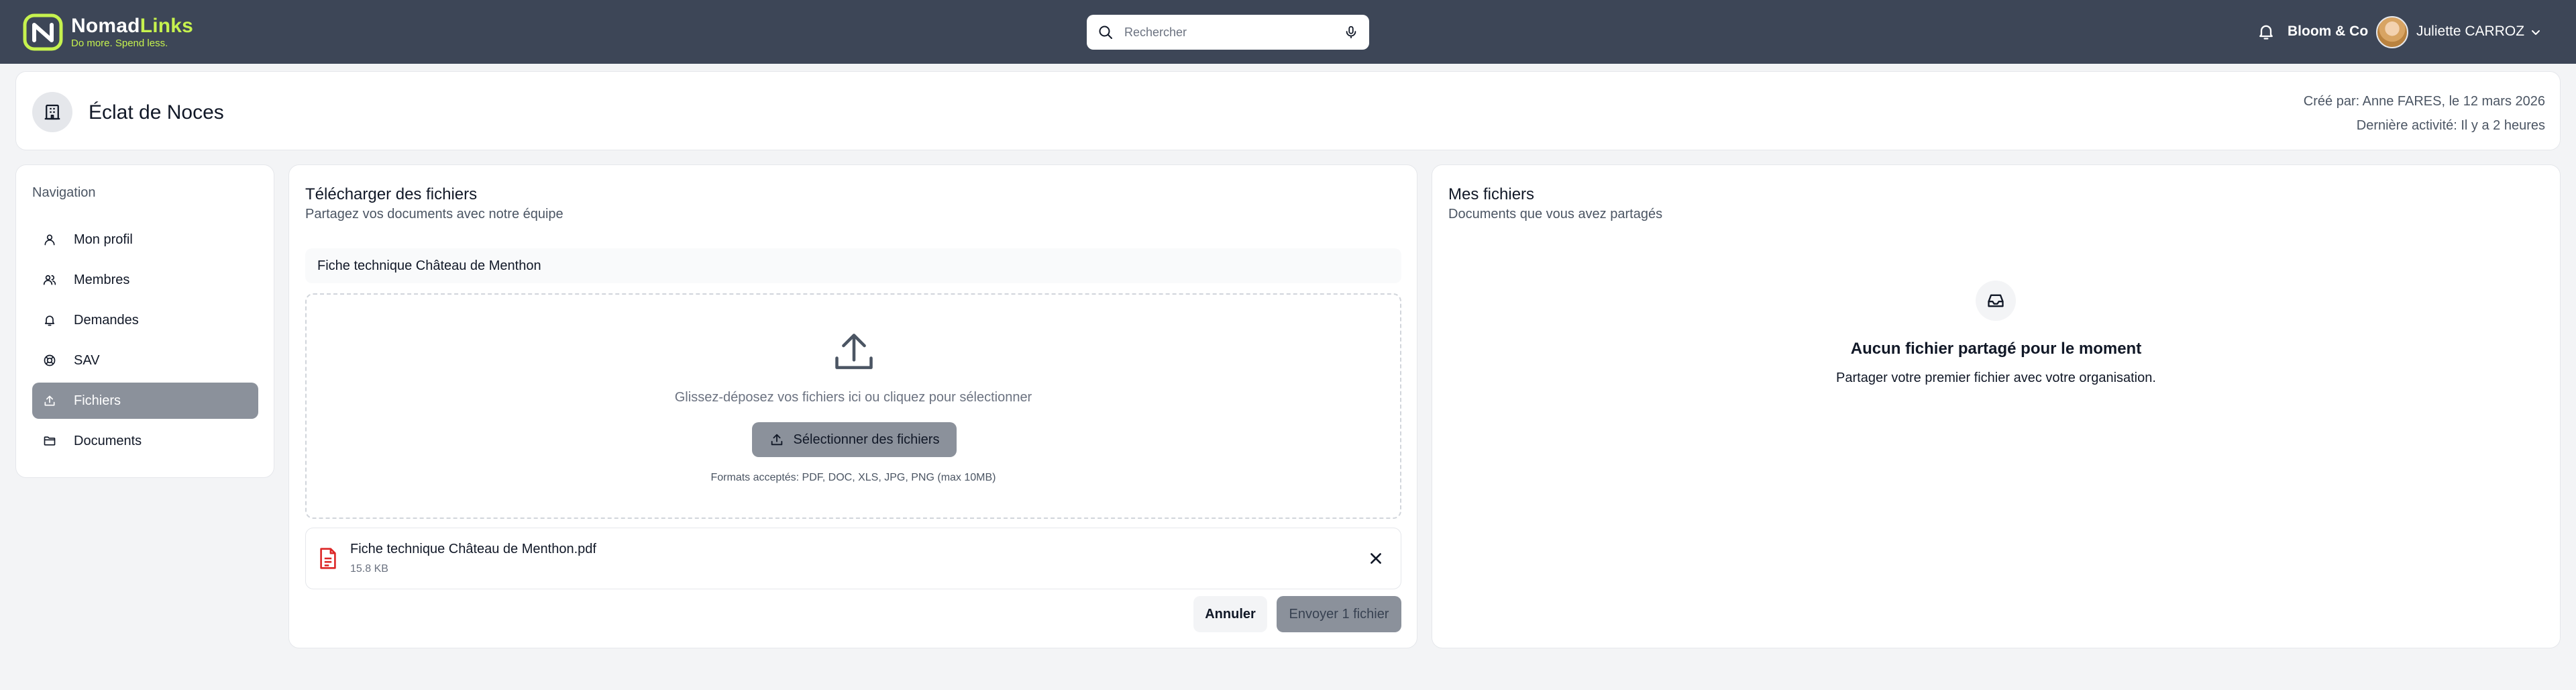  Describe the element at coordinates (64, 192) in the screenshot. I see `sidebar-title: Navigation` at that location.